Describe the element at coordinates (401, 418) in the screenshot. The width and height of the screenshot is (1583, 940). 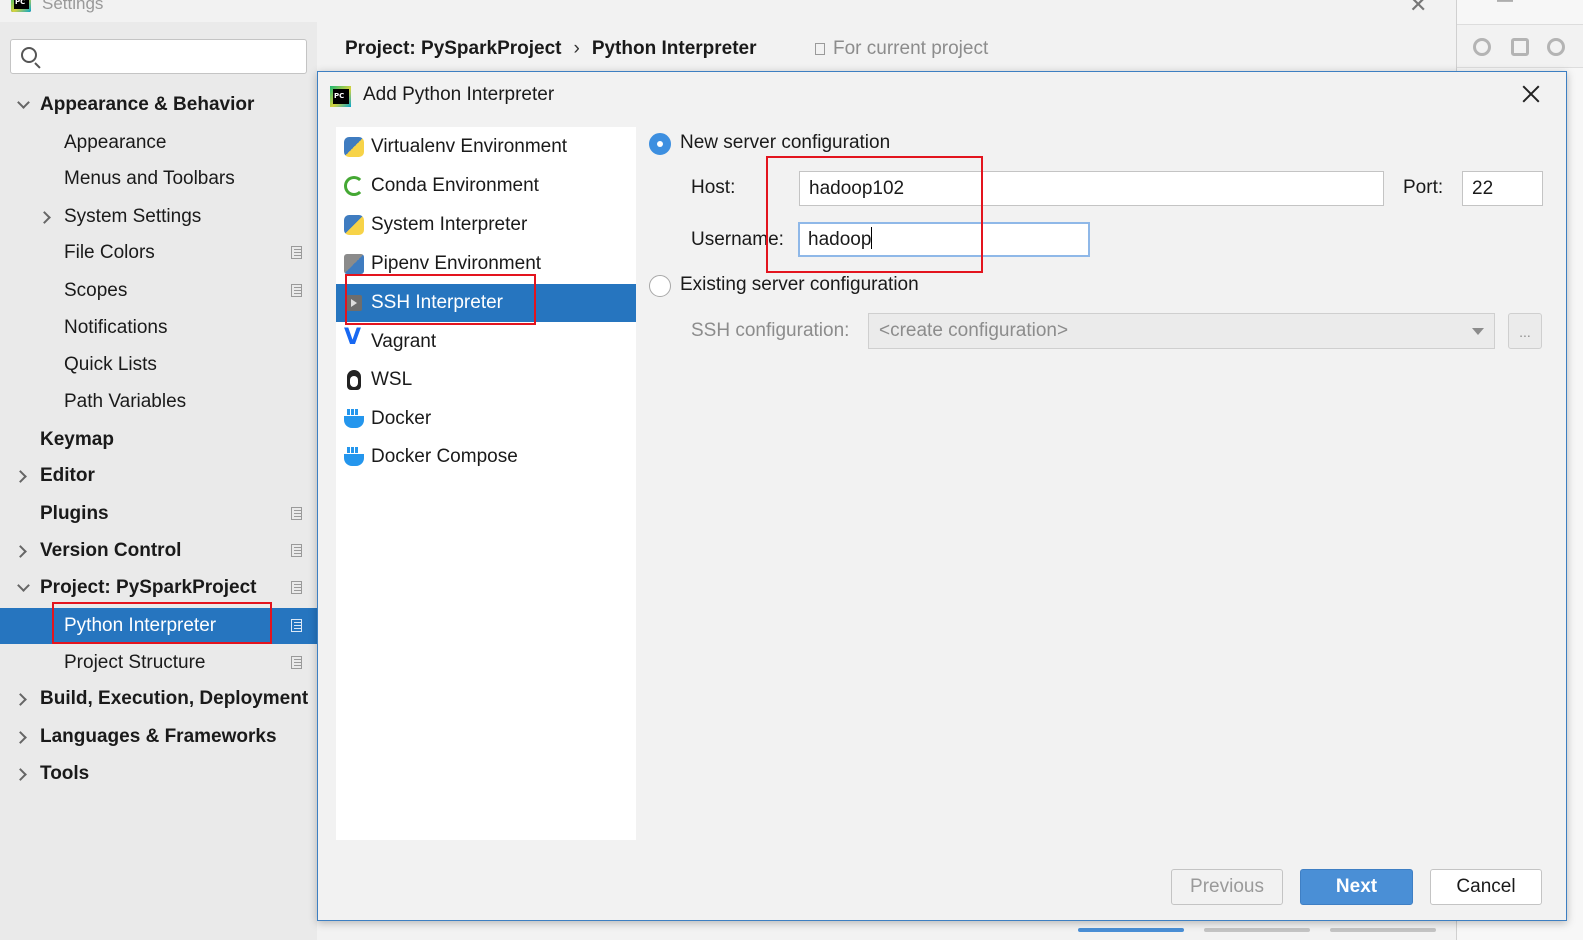
I see `type-label: Docker` at that location.